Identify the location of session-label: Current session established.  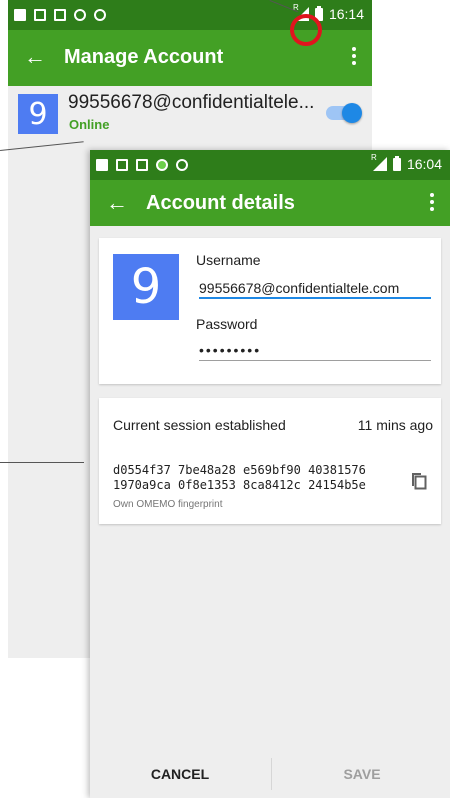
(199, 425).